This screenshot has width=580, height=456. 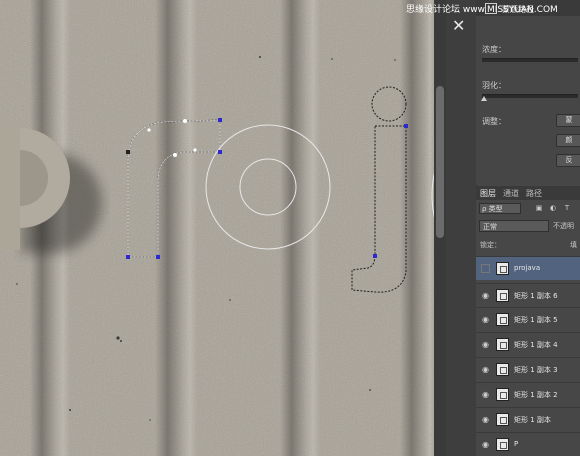 I want to click on blend-mode-select: 正常, so click(x=514, y=226).